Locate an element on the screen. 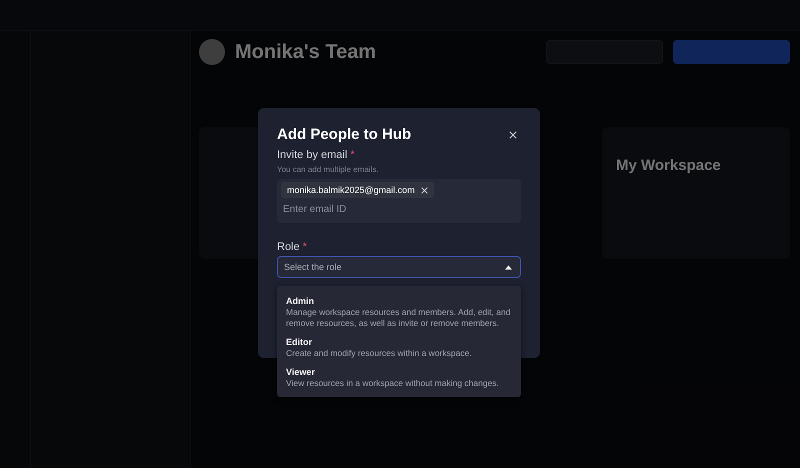 The image size is (800, 468). team-avatar is located at coordinates (212, 52).